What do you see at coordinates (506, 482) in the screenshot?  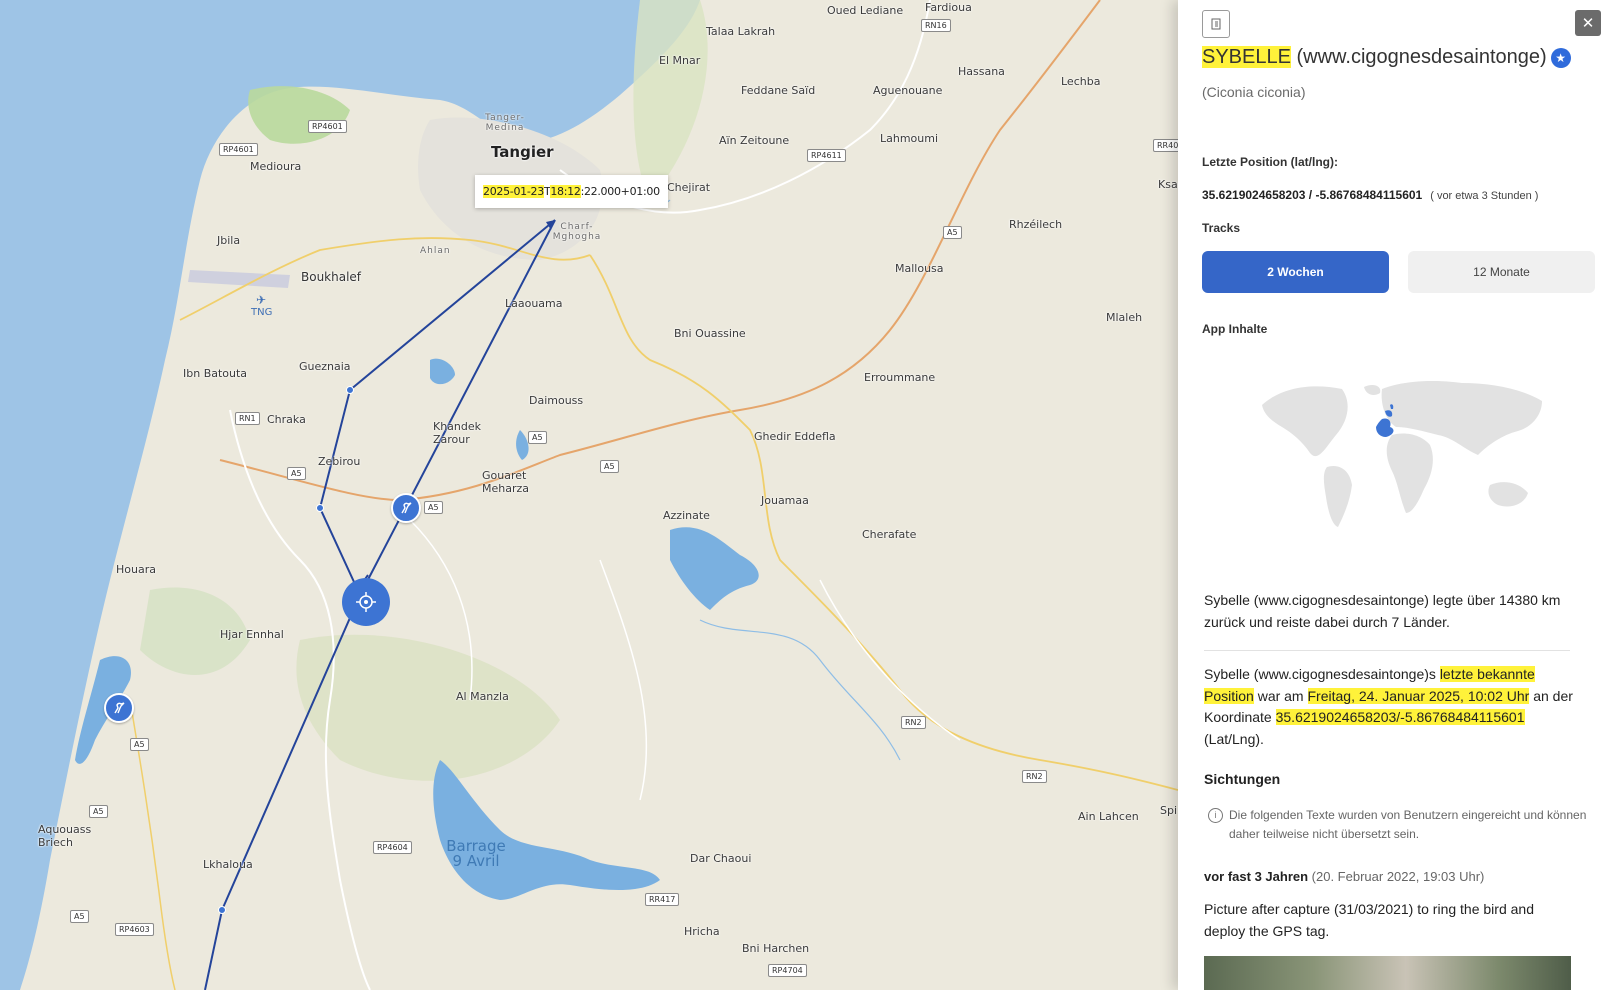 I see `place-label: Gouaret Meharza` at bounding box center [506, 482].